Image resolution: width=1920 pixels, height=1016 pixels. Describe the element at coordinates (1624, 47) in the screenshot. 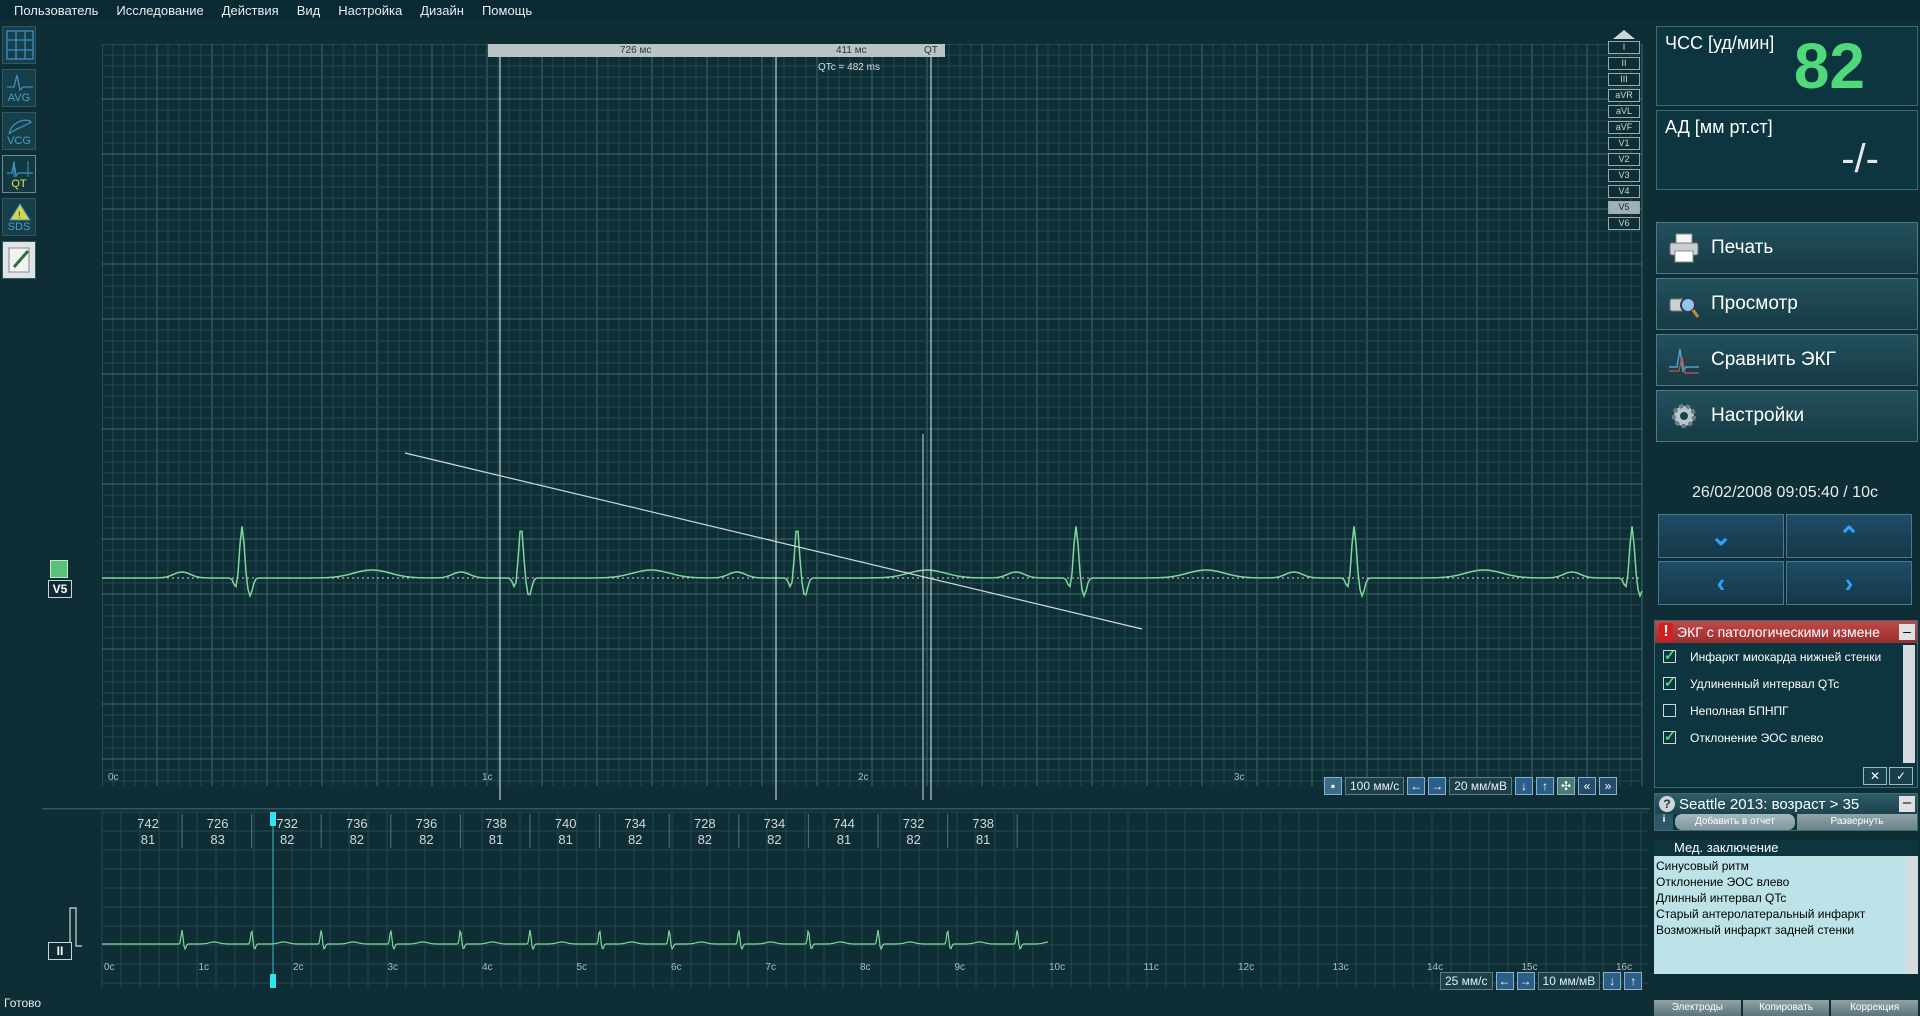

I see `lead-button-i: I` at that location.